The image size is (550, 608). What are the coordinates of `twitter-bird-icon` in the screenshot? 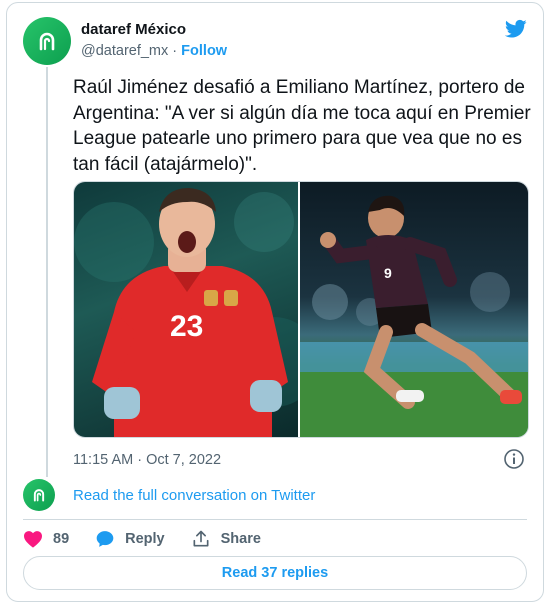 It's located at (516, 29).